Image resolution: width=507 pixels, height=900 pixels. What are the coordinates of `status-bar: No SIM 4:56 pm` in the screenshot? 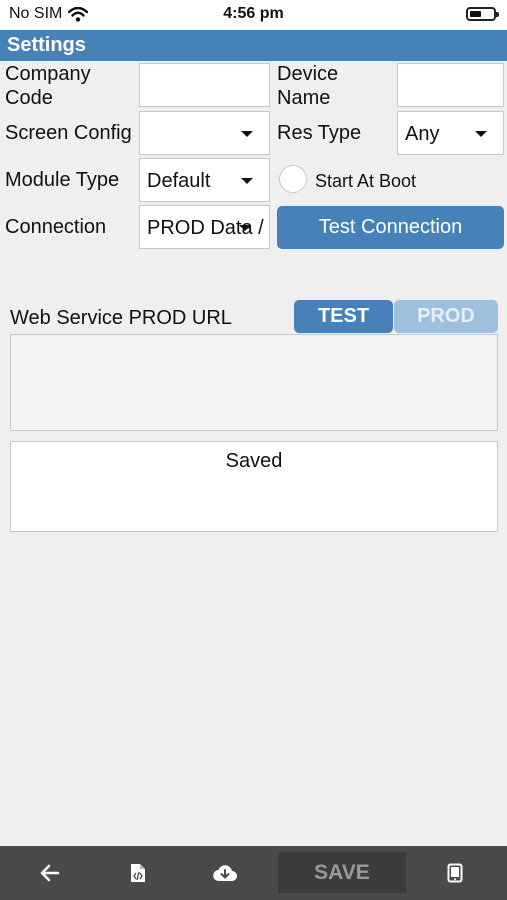 It's located at (253, 15).